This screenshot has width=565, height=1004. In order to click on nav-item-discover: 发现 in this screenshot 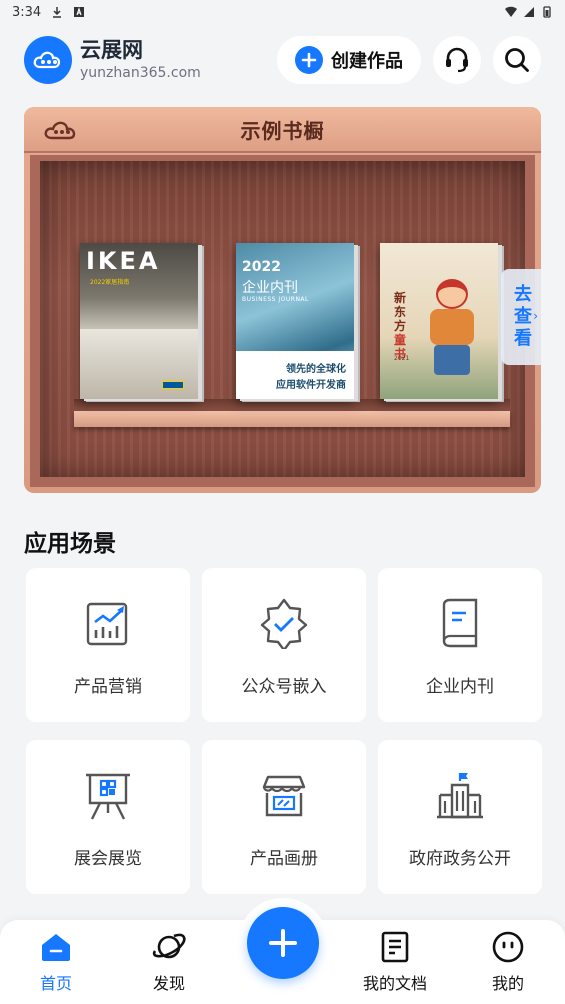, I will do `click(169, 961)`.